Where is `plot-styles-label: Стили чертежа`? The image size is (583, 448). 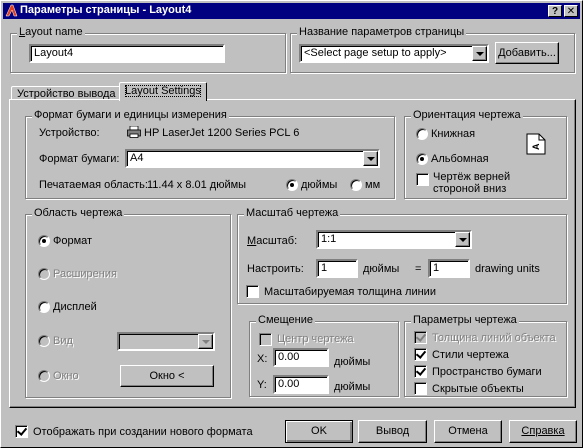 plot-styles-label: Стили чертежа is located at coordinates (470, 355).